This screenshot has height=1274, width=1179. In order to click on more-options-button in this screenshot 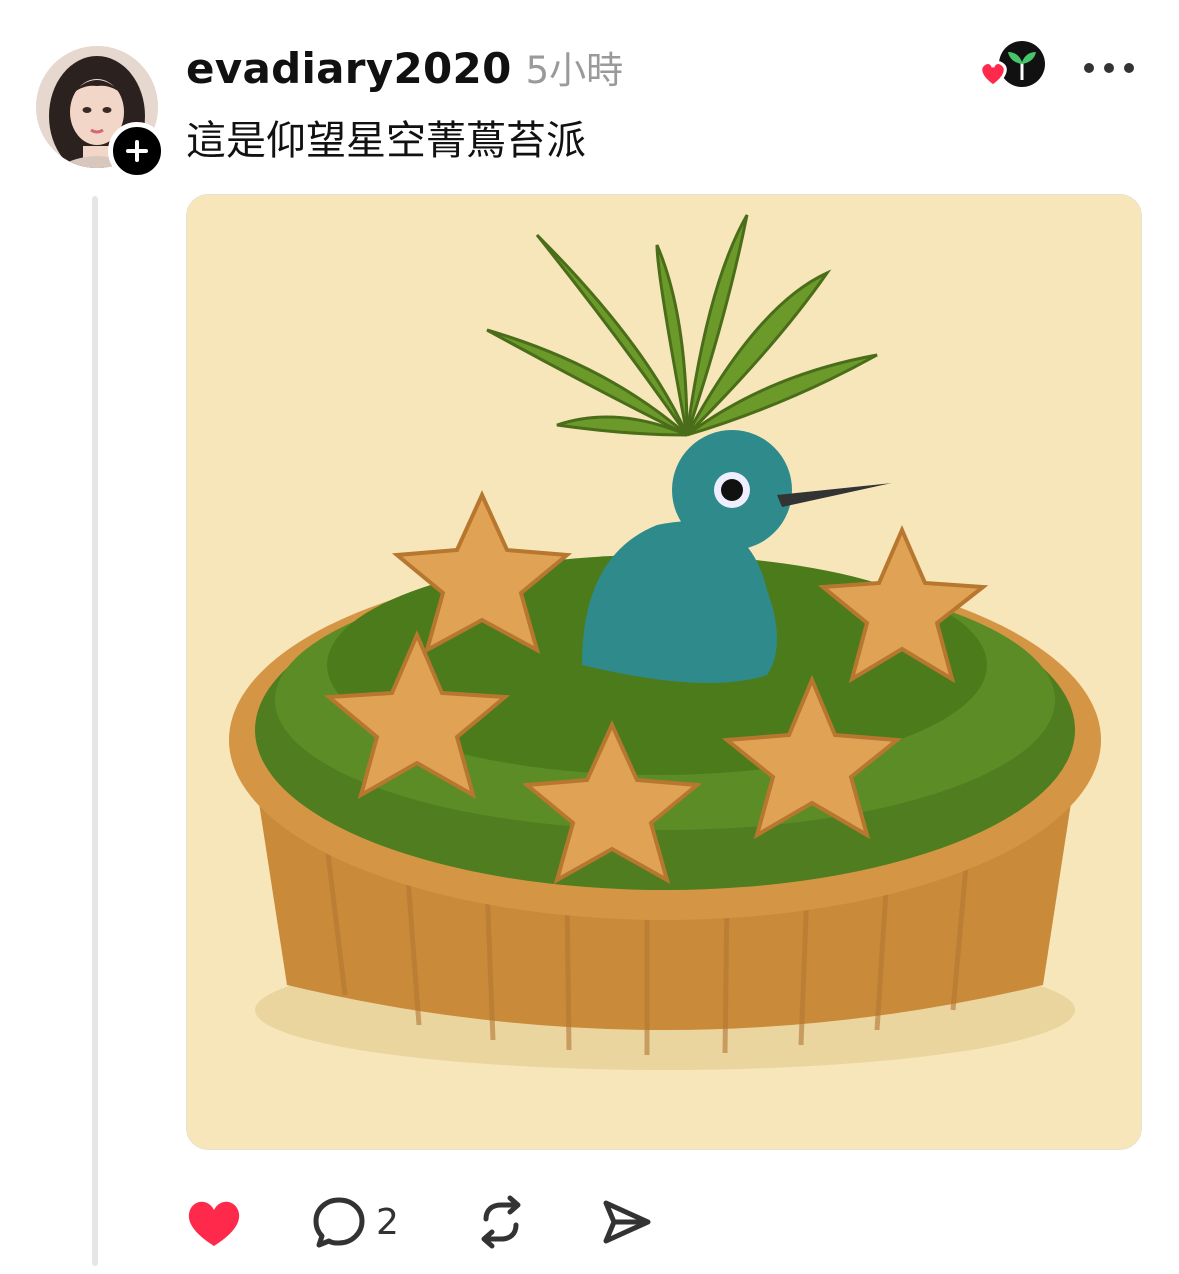, I will do `click(1109, 68)`.